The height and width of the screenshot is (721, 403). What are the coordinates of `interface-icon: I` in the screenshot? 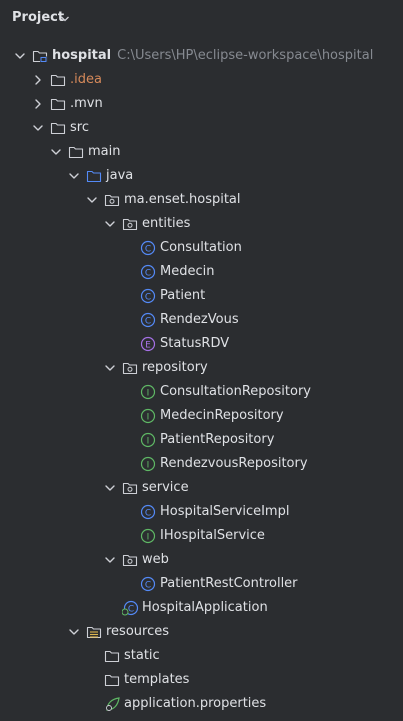 It's located at (148, 392).